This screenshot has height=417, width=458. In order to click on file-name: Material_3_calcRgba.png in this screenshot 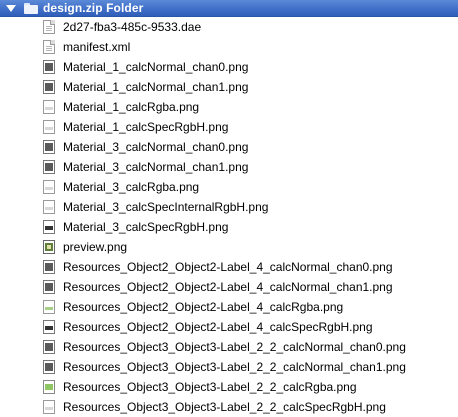, I will do `click(131, 187)`.